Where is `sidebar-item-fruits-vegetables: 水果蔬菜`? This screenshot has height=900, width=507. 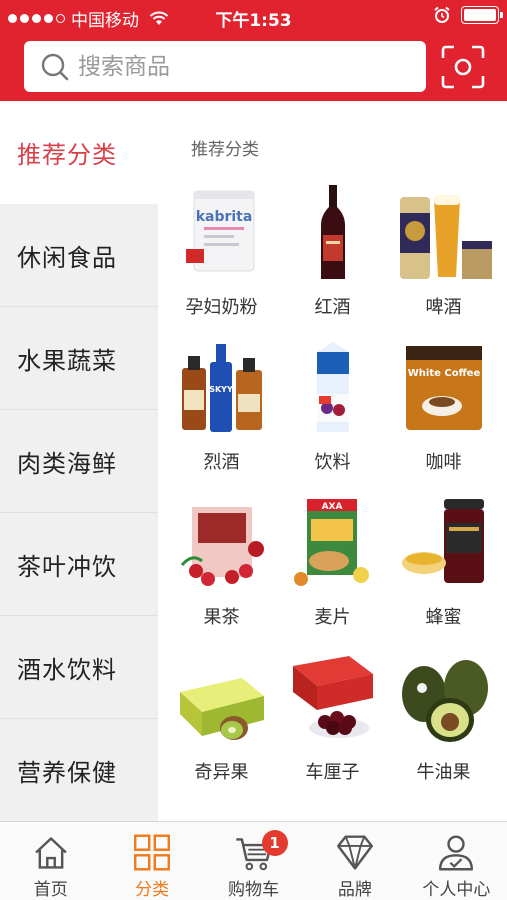 sidebar-item-fruits-vegetables: 水果蔬菜 is located at coordinates (79, 358).